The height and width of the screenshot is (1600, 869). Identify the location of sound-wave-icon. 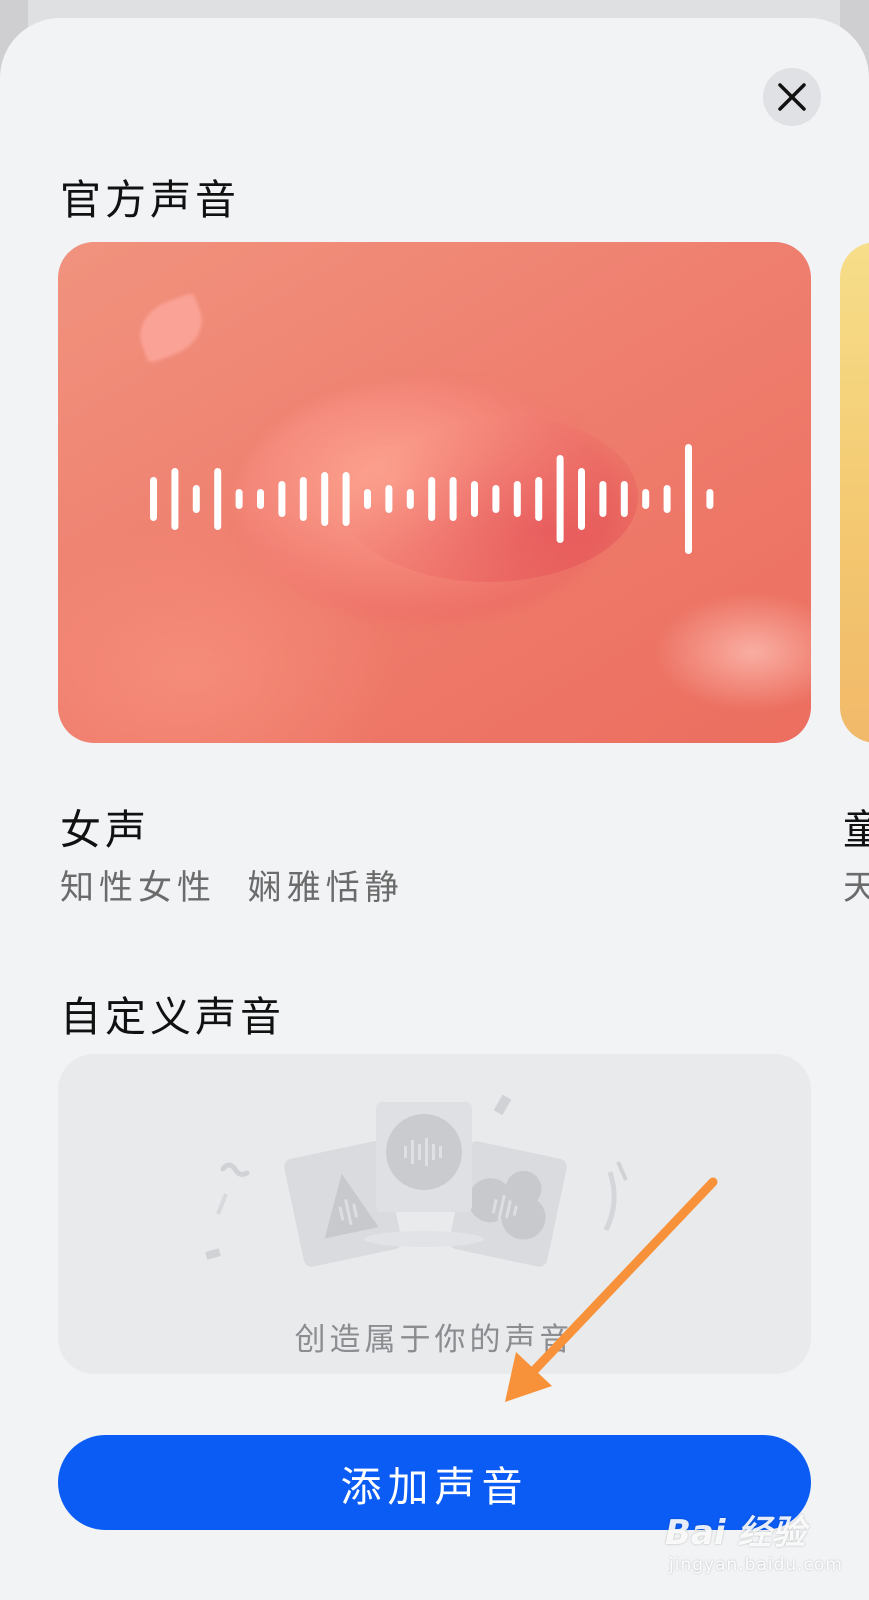
(432, 499).